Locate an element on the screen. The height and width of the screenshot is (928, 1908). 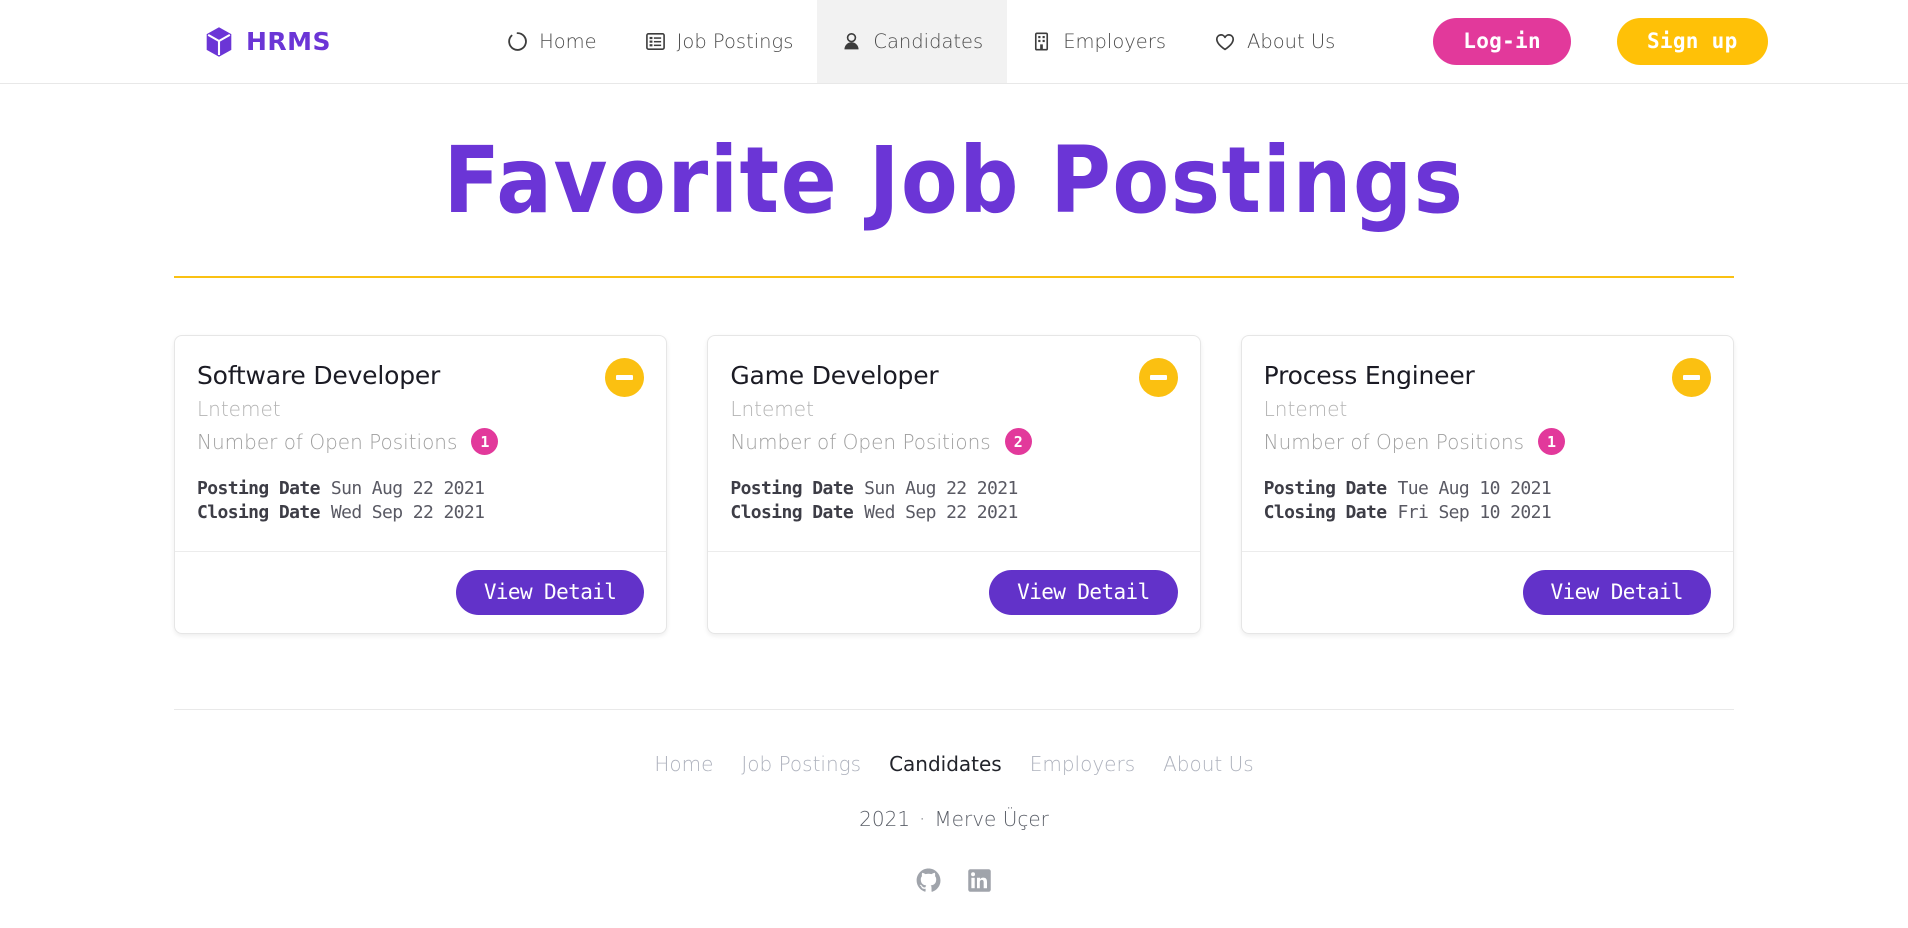
nav-item-label: Job Postings is located at coordinates (735, 41).